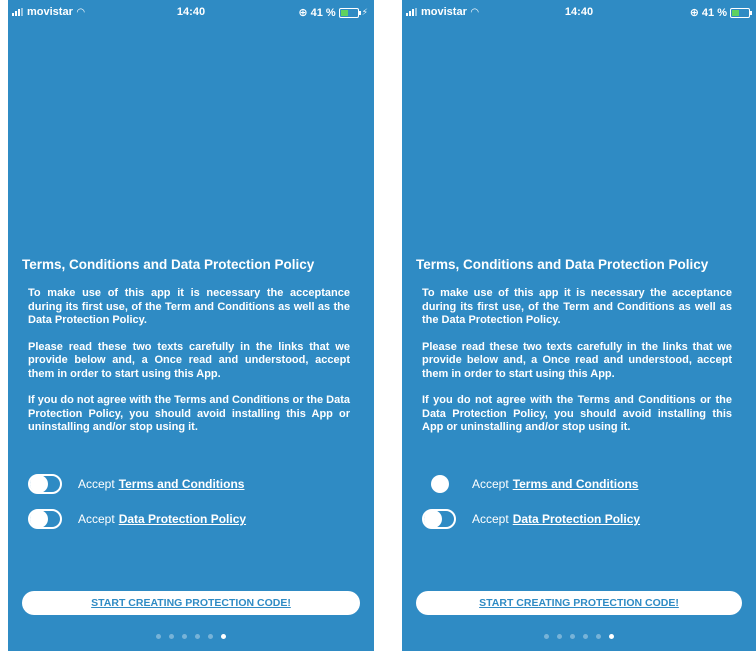  I want to click on status-bar: movistar ◠ 14:40 ⊕ 41 % ⚡, so click(191, 12).